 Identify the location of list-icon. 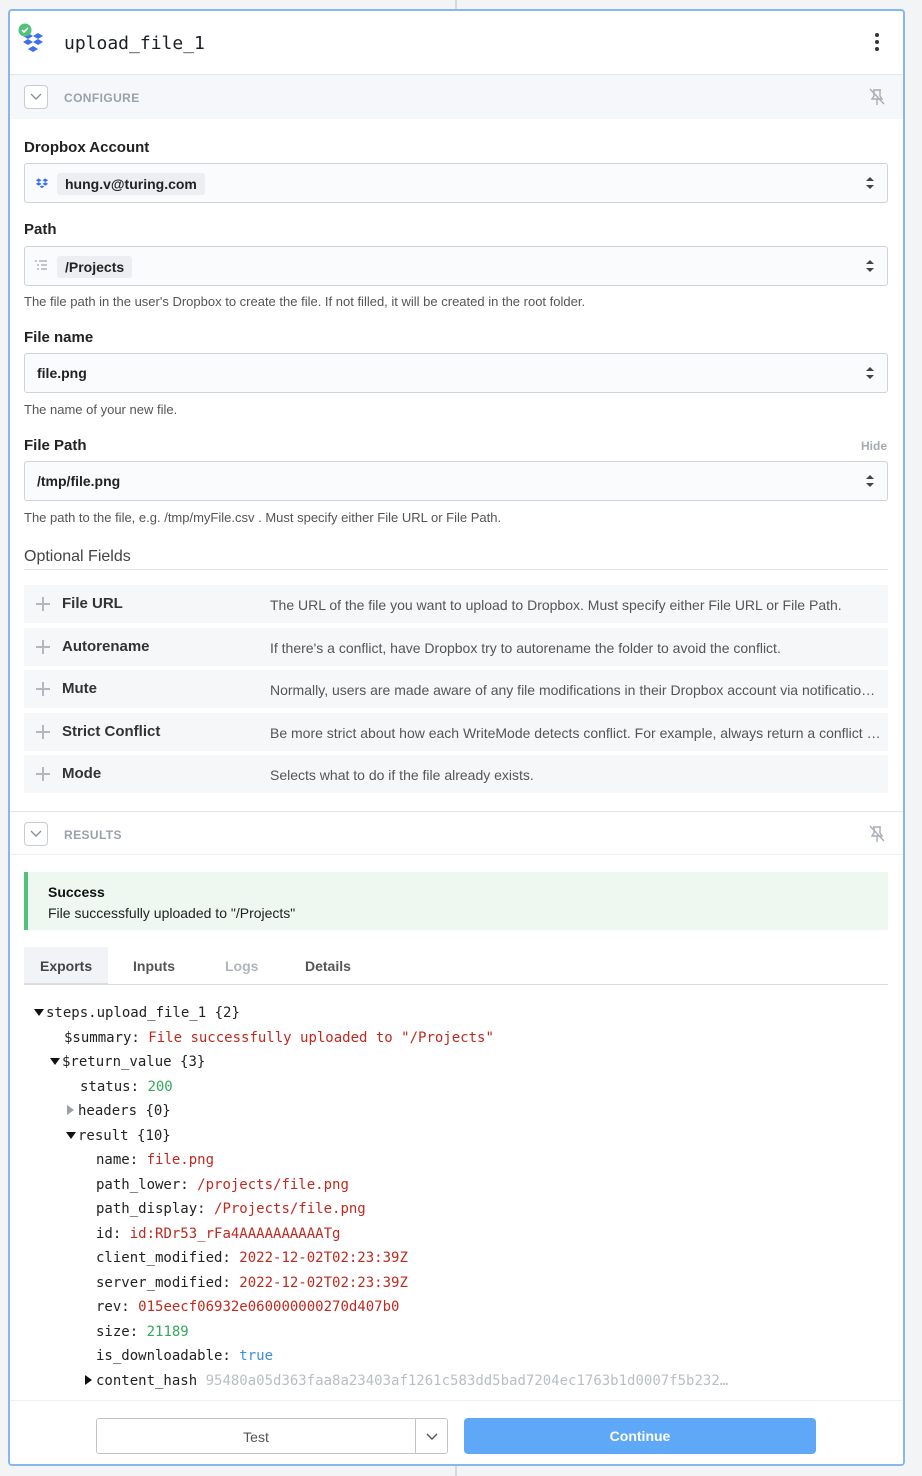
(41, 265).